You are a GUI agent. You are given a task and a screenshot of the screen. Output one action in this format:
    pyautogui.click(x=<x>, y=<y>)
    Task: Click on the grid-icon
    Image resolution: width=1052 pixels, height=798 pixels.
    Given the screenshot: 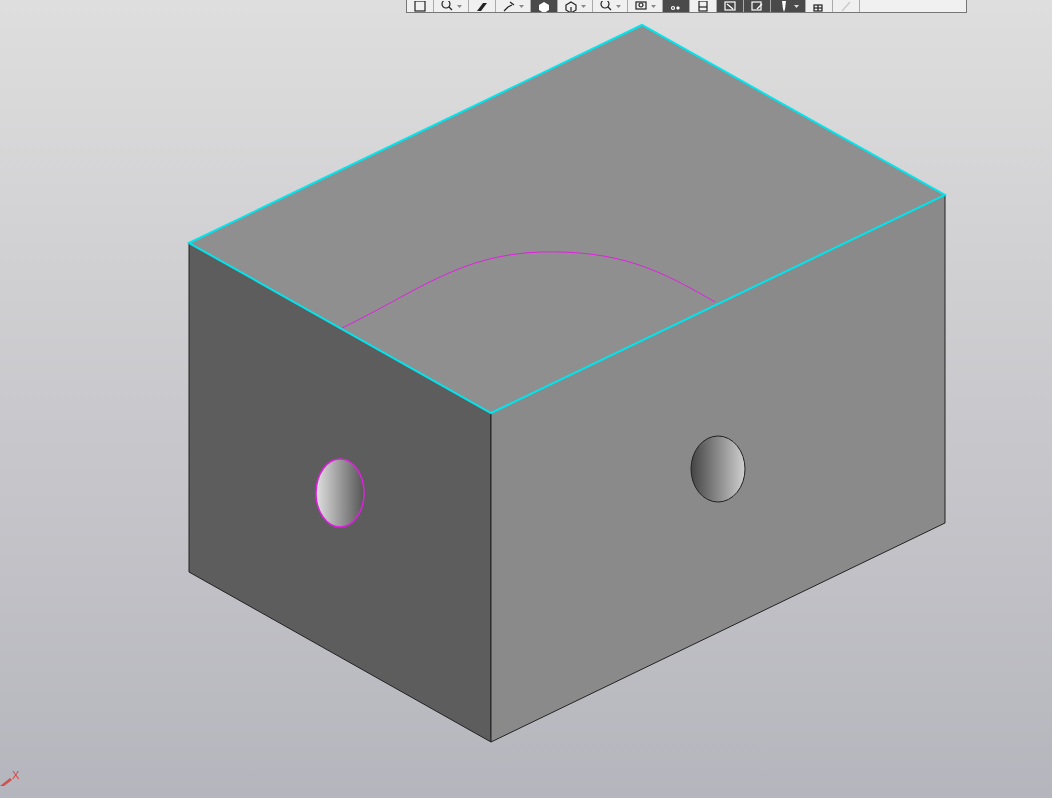 What is the action you would take?
    pyautogui.click(x=819, y=6)
    